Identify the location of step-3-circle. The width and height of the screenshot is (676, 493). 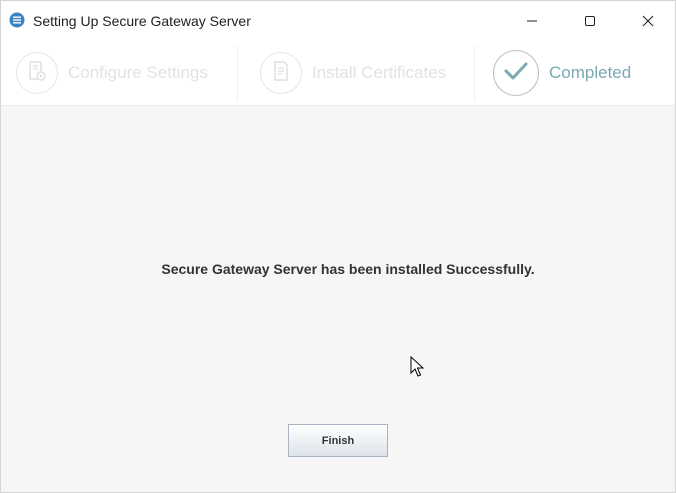
(516, 73).